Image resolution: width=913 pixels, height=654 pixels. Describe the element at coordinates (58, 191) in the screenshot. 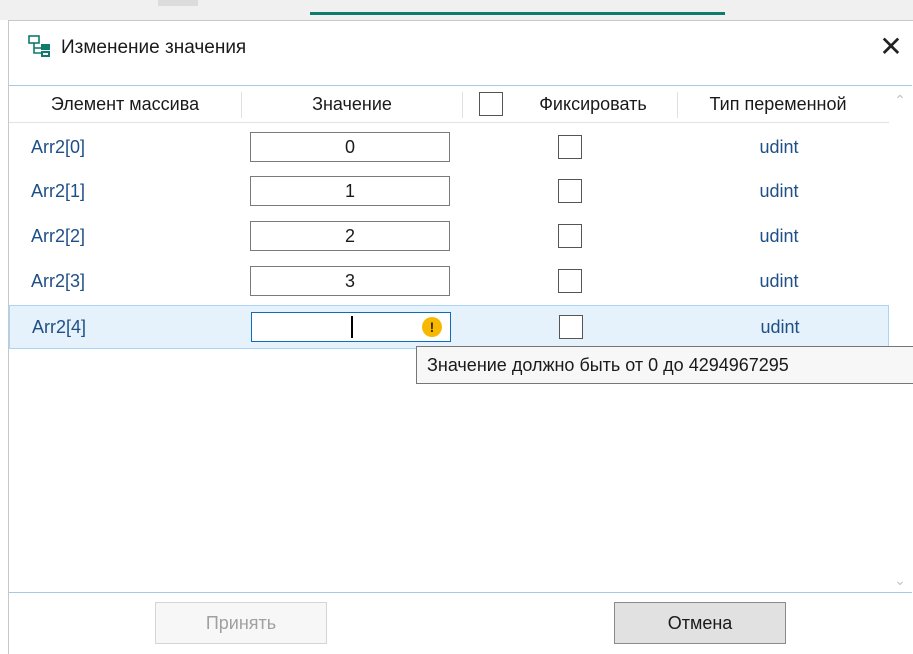

I see `element-name: Arr2[1]` at that location.